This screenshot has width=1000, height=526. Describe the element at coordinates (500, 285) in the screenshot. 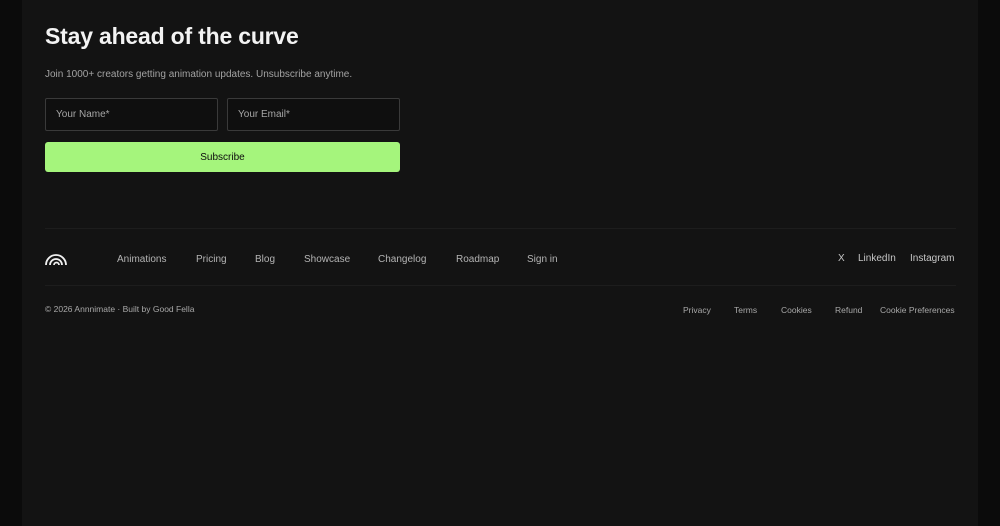

I see `footer-divider-bottom` at that location.